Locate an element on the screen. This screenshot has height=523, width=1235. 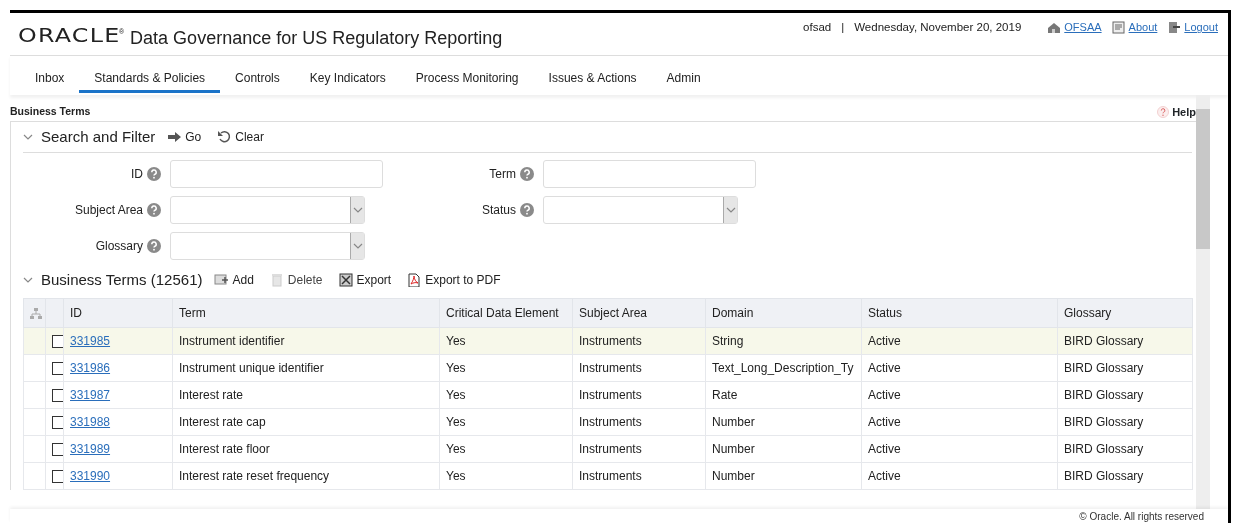
table-cell: Instrument unique identifier is located at coordinates (251, 368).